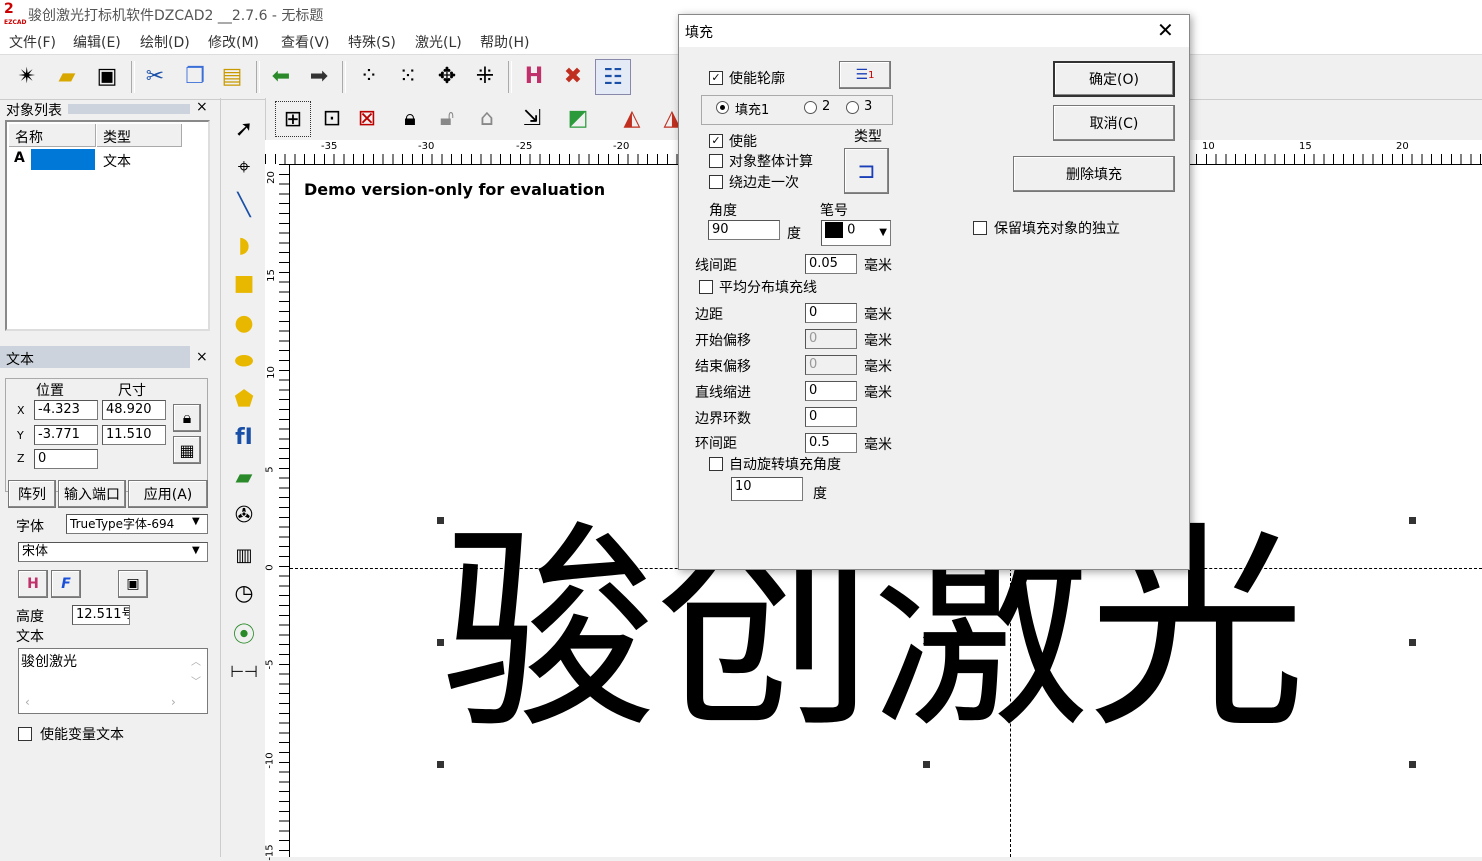 This screenshot has height=861, width=1482. I want to click on rectangle-icon: ■, so click(244, 283).